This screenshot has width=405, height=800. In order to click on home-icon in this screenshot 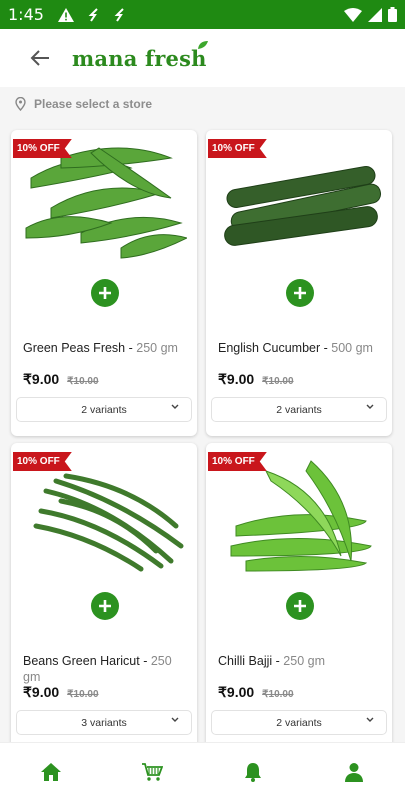, I will do `click(50, 771)`.